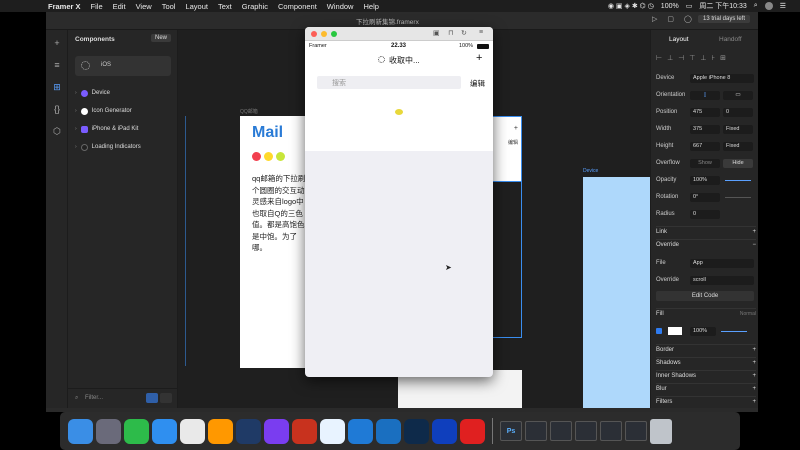 The height and width of the screenshot is (450, 800). What do you see at coordinates (57, 109) in the screenshot?
I see `code-icon: {}` at bounding box center [57, 109].